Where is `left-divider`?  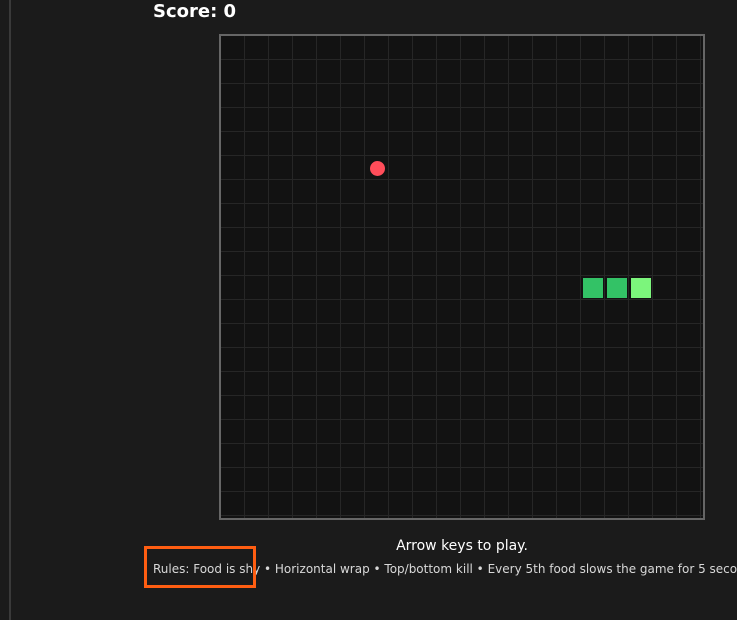 left-divider is located at coordinates (10, 310).